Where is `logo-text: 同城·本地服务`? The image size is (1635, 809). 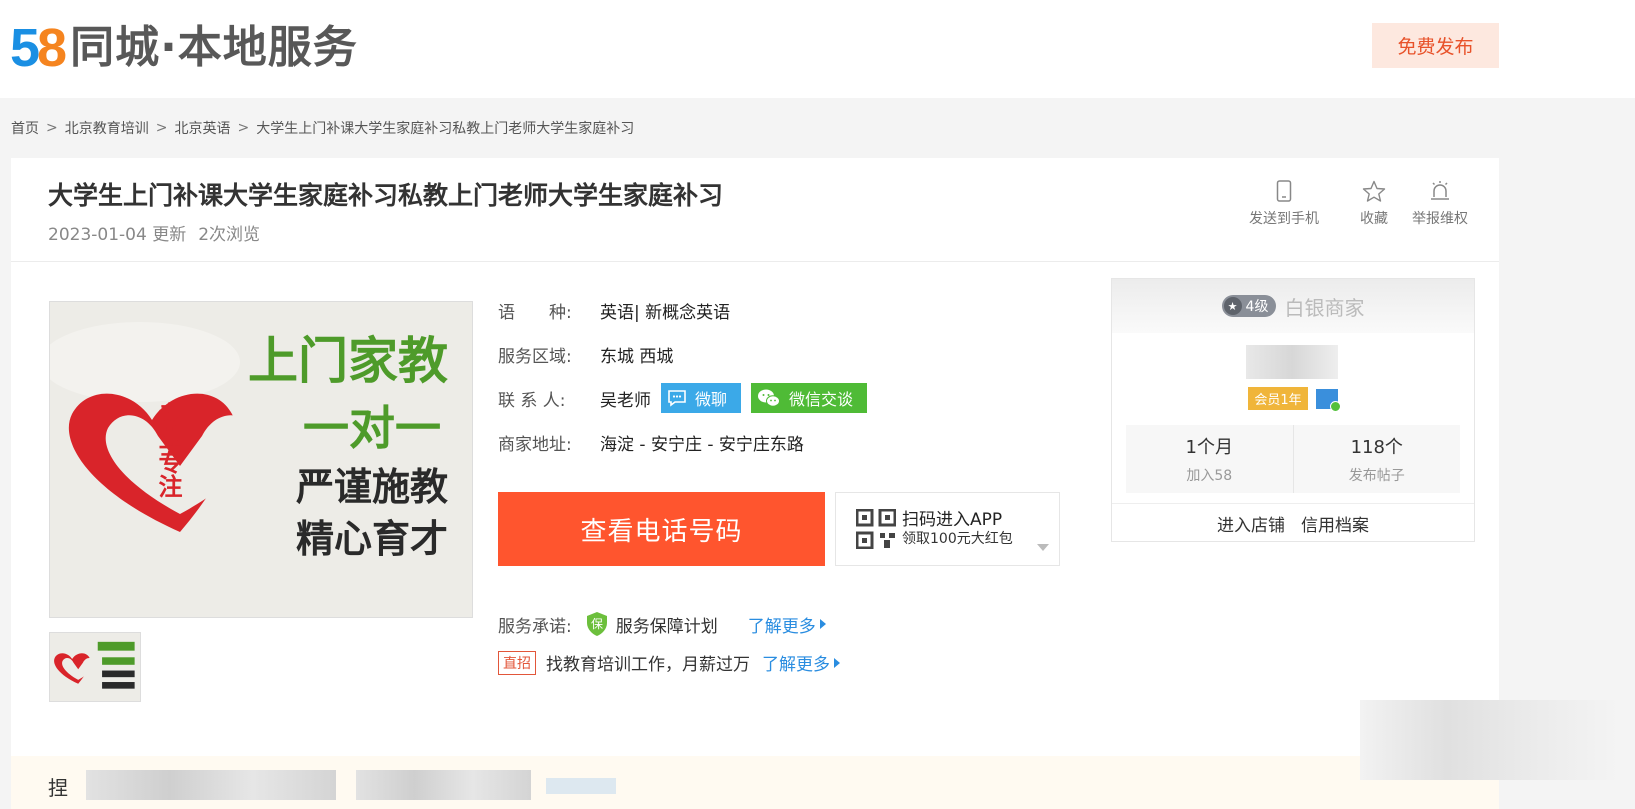 logo-text: 同城·本地服务 is located at coordinates (214, 47).